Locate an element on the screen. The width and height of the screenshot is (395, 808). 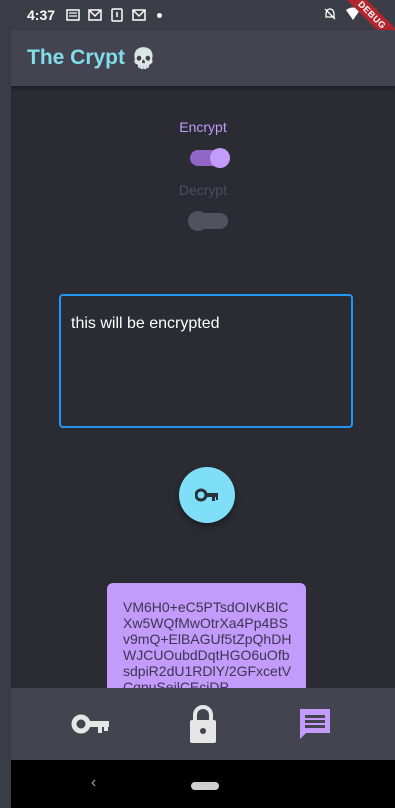
download-icon is located at coordinates (116, 15).